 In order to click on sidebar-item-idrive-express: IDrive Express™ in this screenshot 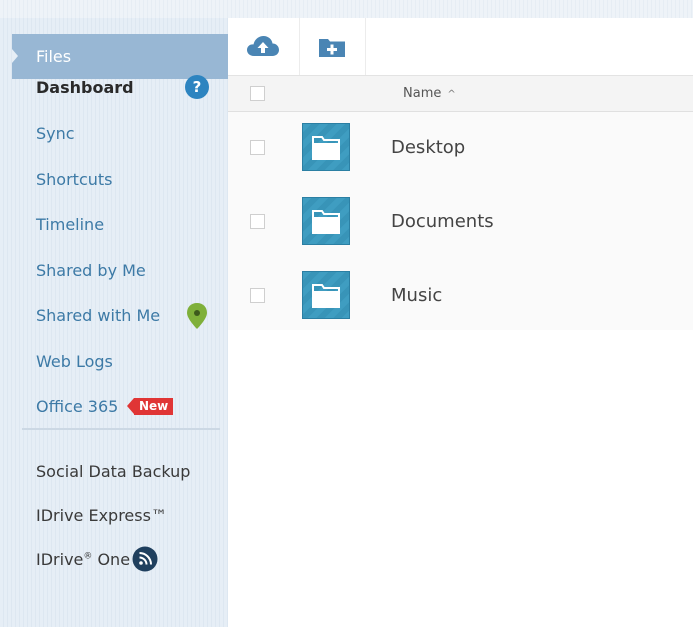, I will do `click(101, 515)`.